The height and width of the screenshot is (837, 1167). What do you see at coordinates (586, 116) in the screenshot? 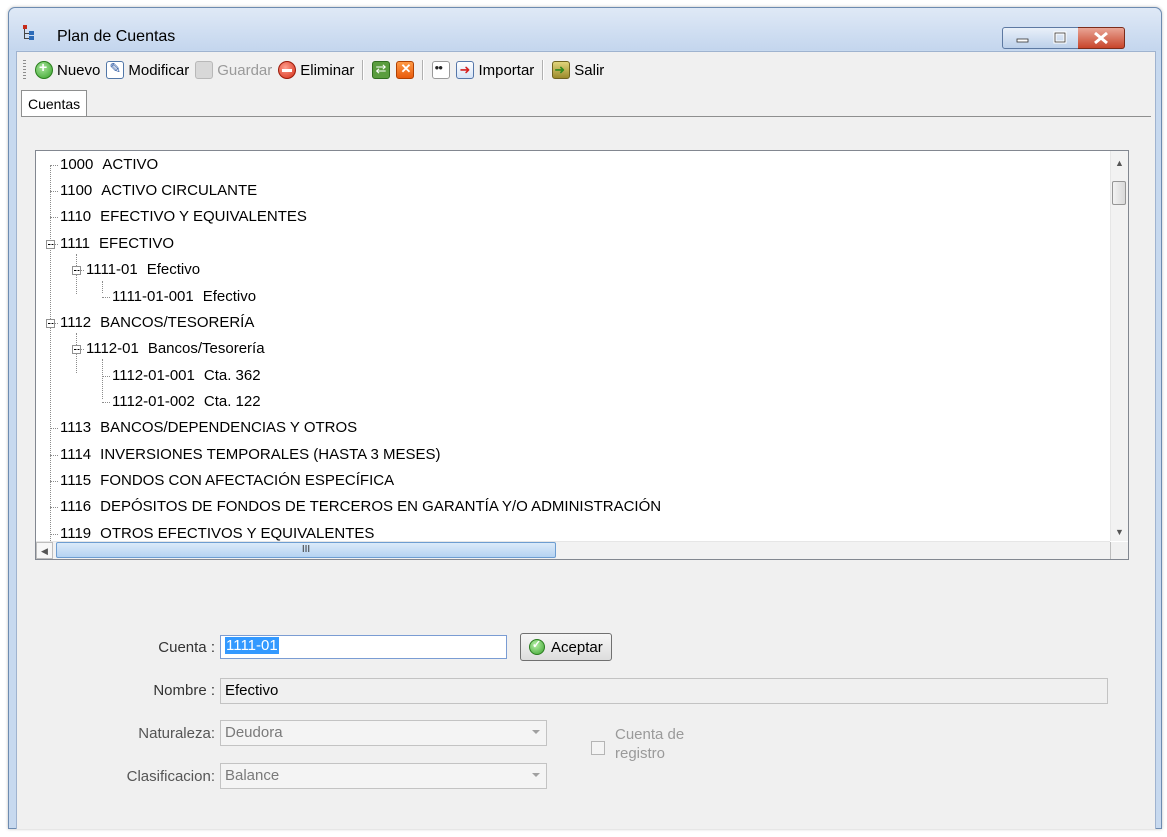
I see `tab-strip-line` at bounding box center [586, 116].